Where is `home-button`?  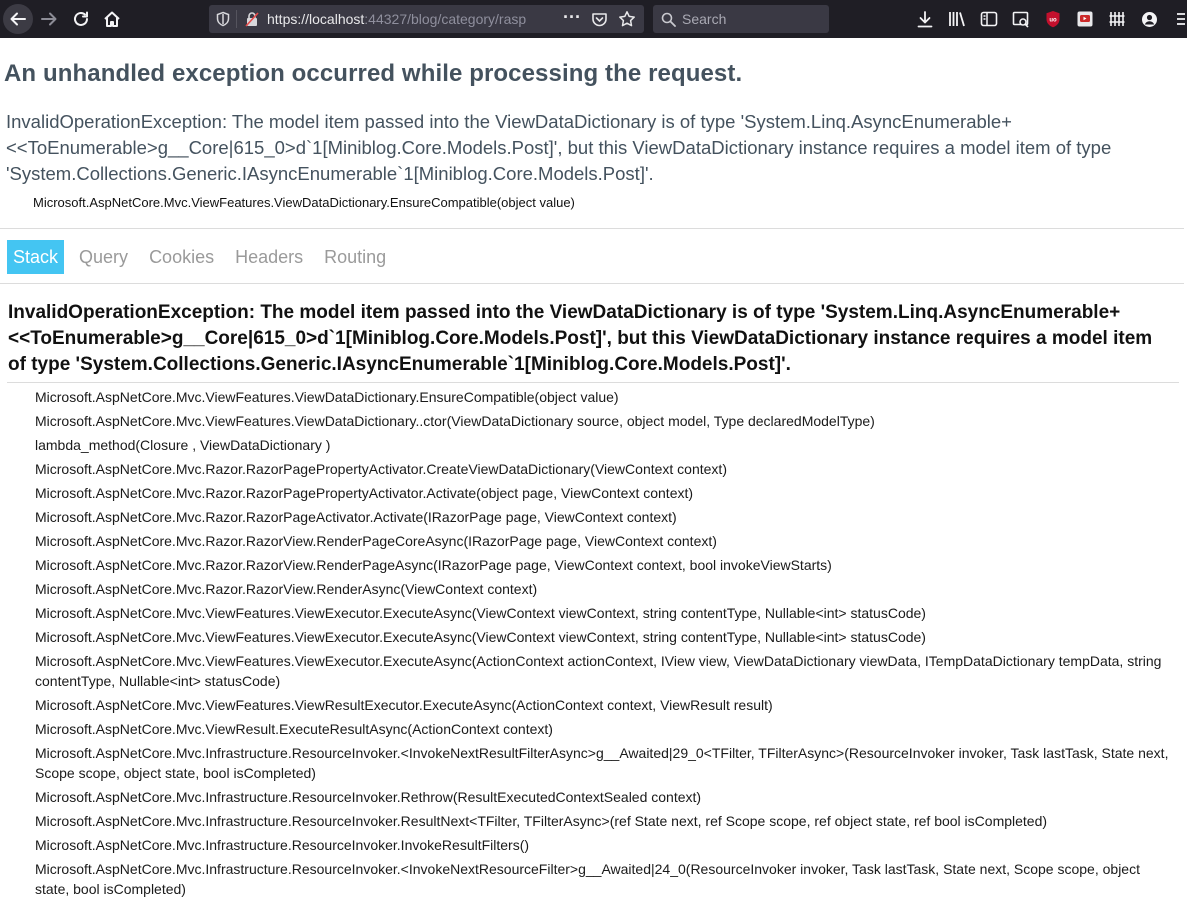 home-button is located at coordinates (112, 19).